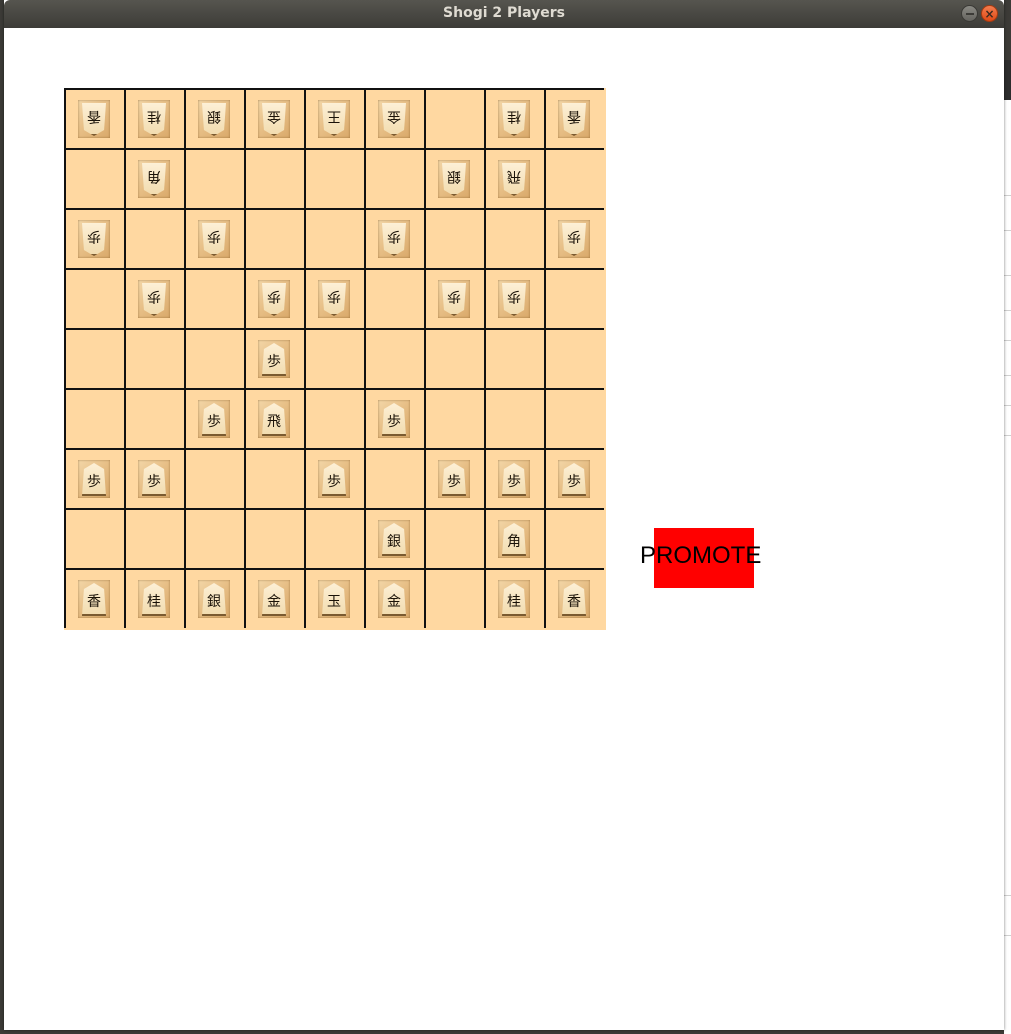 Image resolution: width=1011 pixels, height=1034 pixels. Describe the element at coordinates (700, 556) in the screenshot. I see `promote-label: PROMOTE` at that location.